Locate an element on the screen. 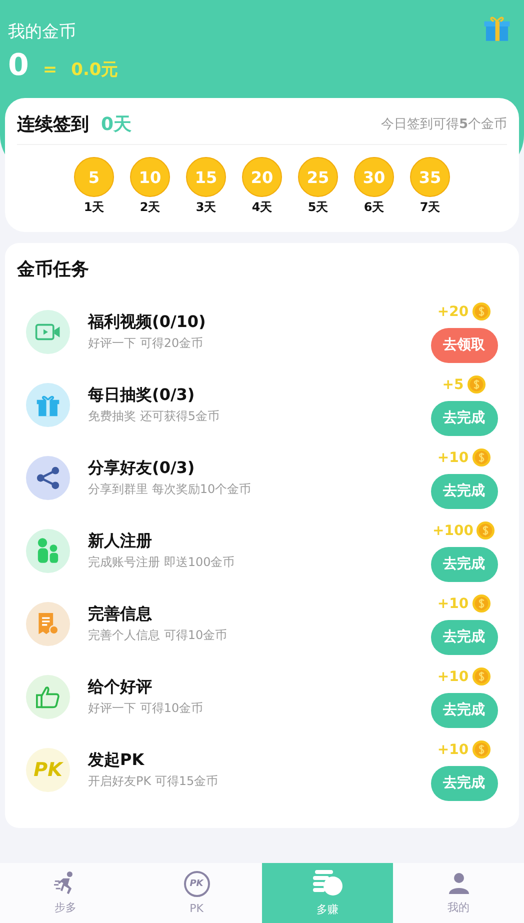  tab: PK PK is located at coordinates (196, 893).